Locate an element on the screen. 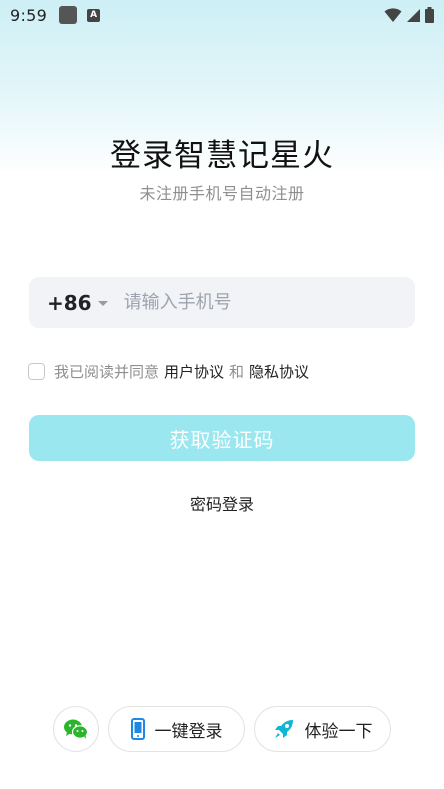 The width and height of the screenshot is (444, 789). phone-icon is located at coordinates (137, 729).